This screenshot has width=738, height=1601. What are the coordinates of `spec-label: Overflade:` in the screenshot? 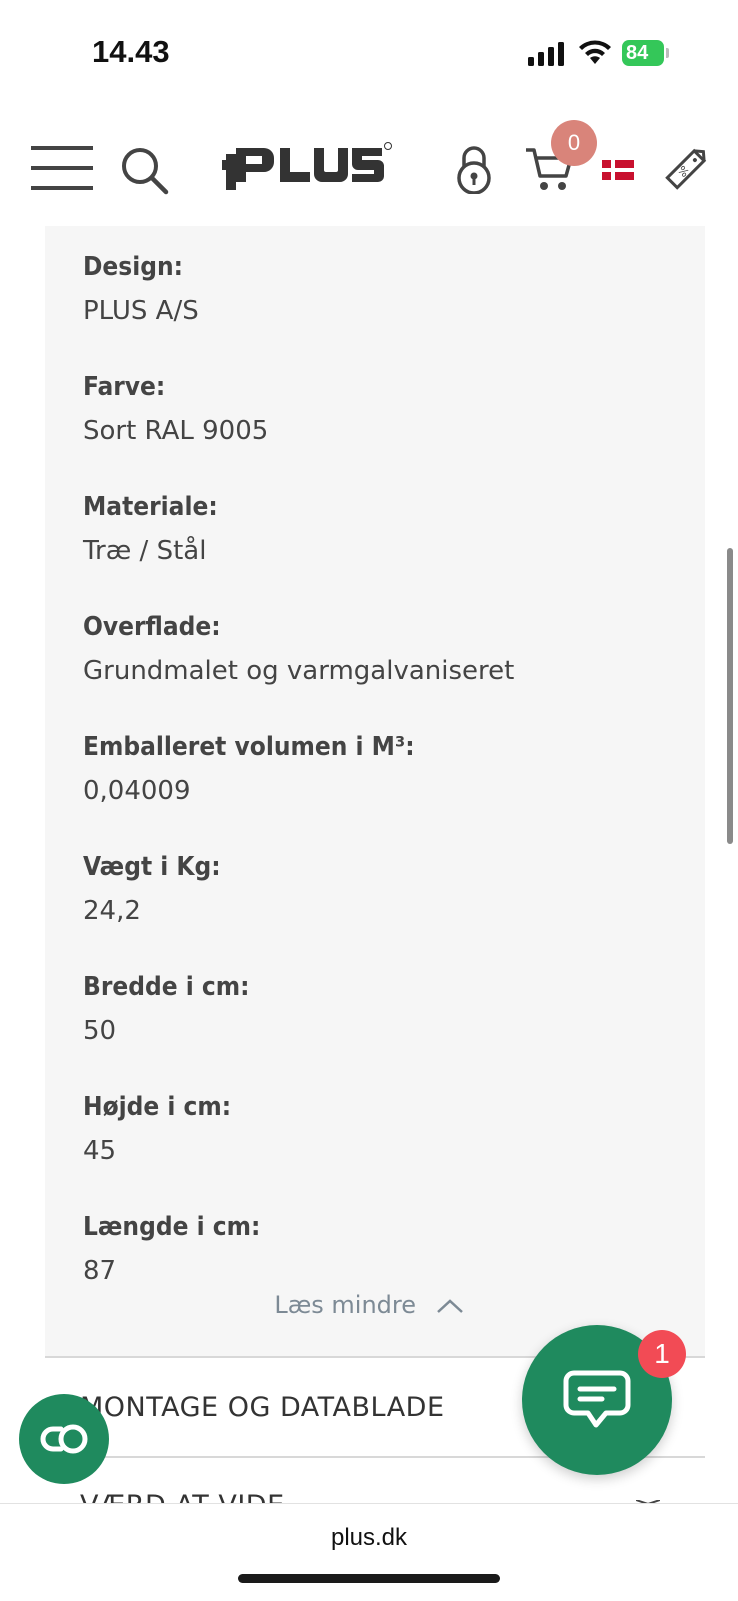 It's located at (152, 627).